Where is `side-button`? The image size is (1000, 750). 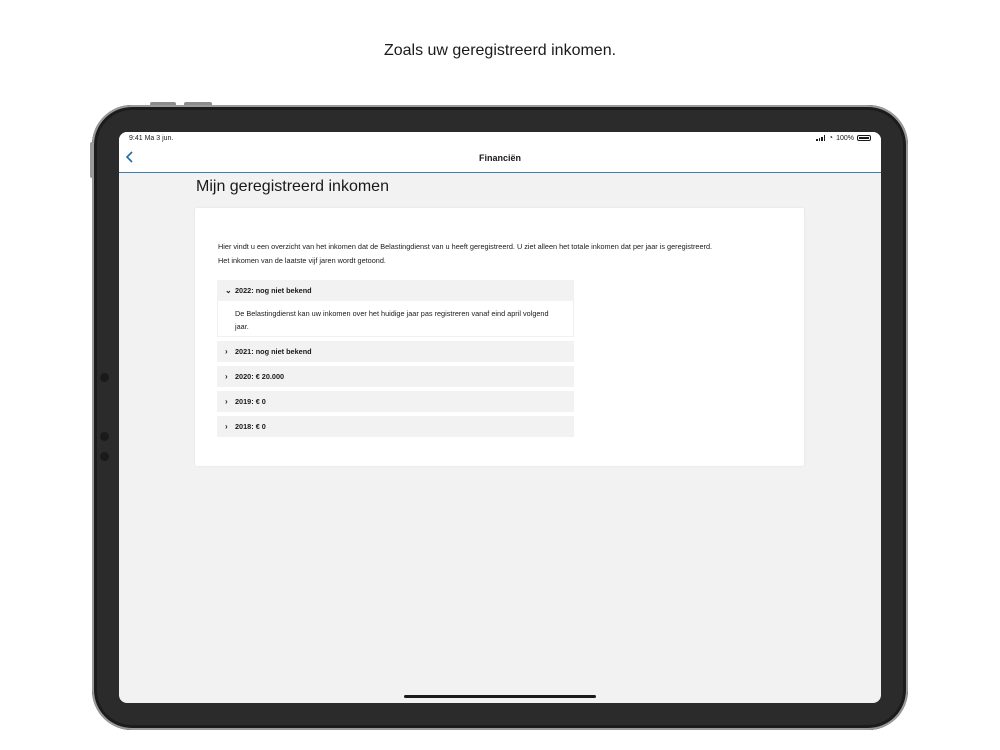
side-button is located at coordinates (92, 160).